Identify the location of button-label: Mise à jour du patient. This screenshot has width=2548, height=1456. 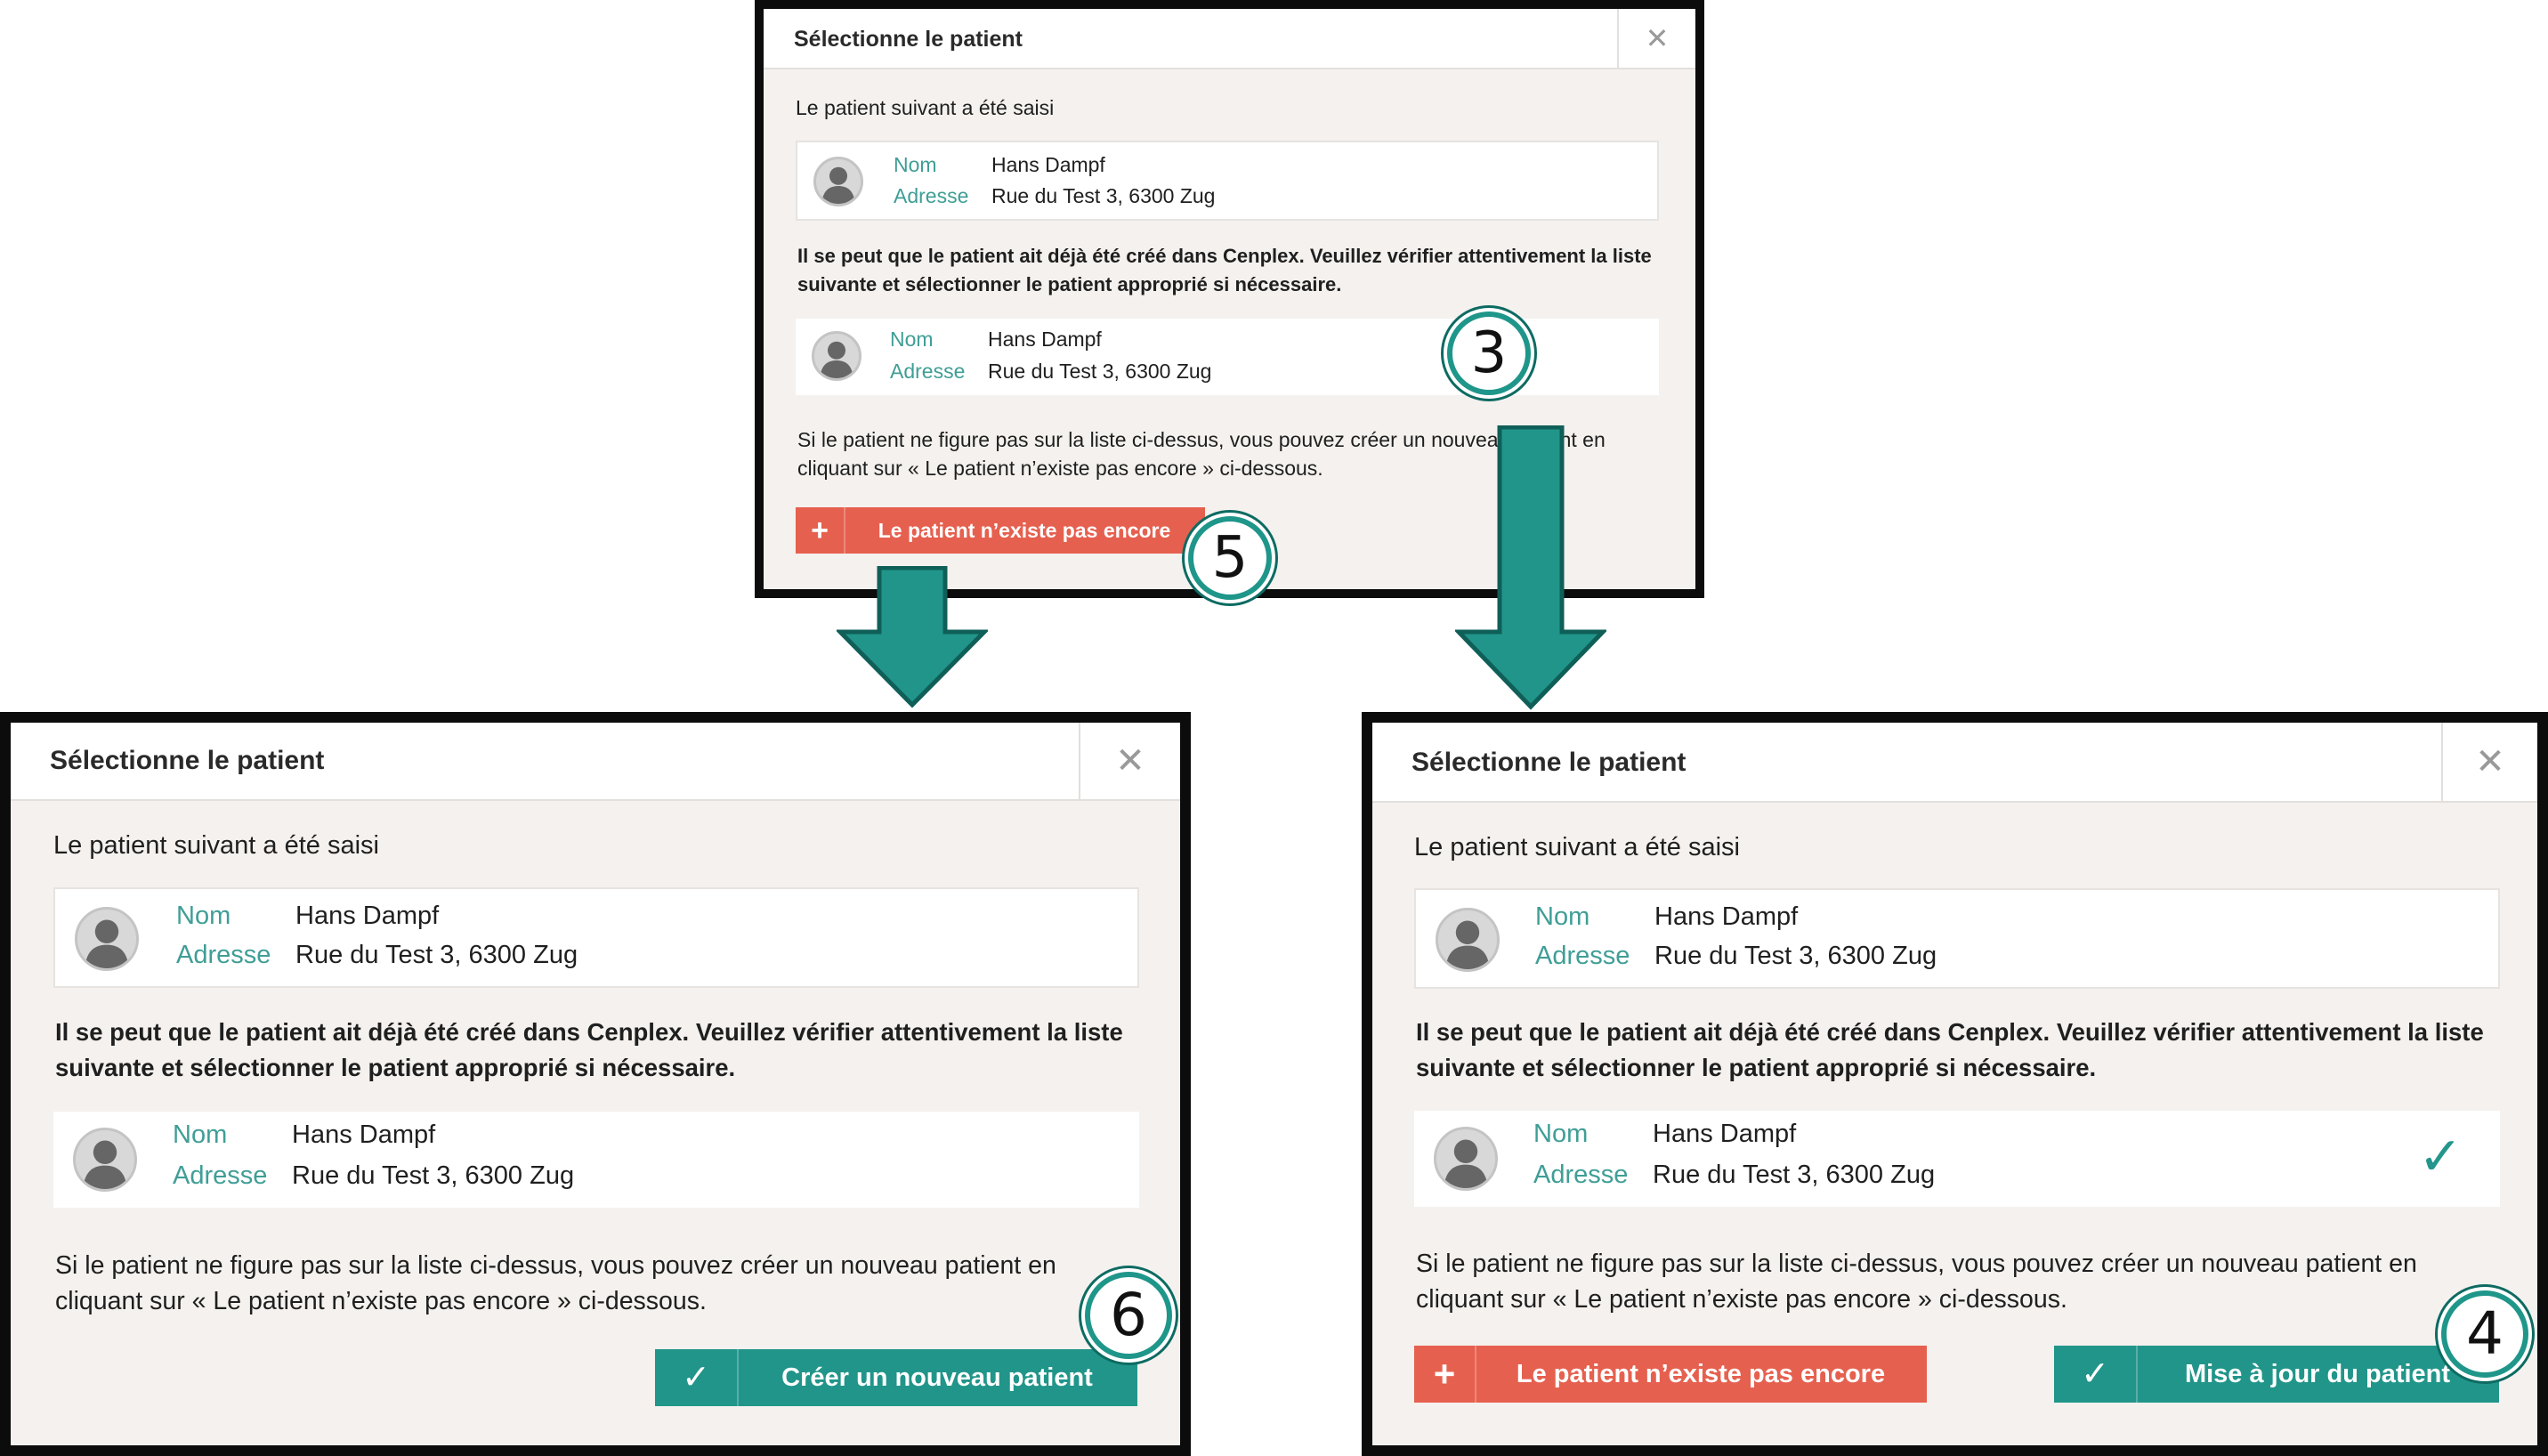
(2317, 1374).